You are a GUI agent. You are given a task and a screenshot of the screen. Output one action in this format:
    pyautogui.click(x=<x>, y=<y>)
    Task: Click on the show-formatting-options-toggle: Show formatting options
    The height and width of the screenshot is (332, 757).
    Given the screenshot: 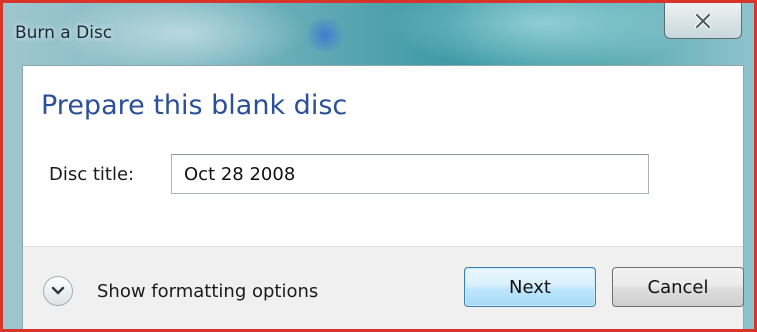 What is the action you would take?
    pyautogui.click(x=180, y=291)
    